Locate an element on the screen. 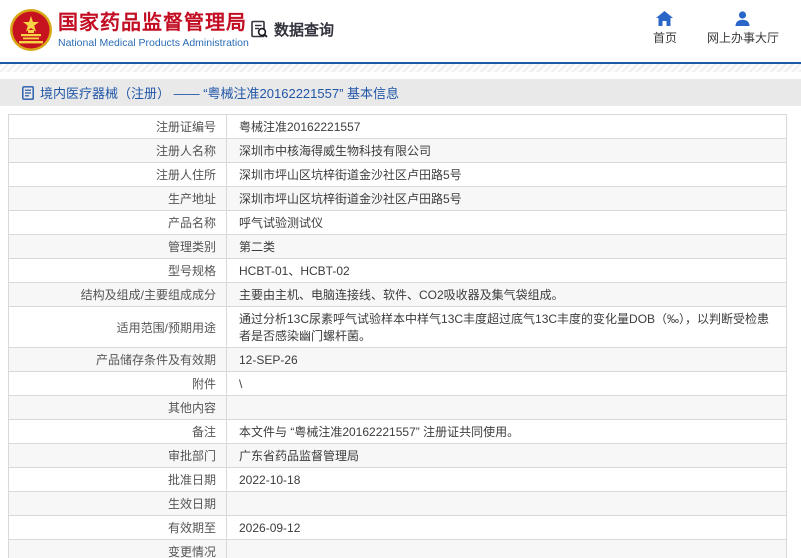 This screenshot has width=801, height=558. row-label: 附件 is located at coordinates (203, 384).